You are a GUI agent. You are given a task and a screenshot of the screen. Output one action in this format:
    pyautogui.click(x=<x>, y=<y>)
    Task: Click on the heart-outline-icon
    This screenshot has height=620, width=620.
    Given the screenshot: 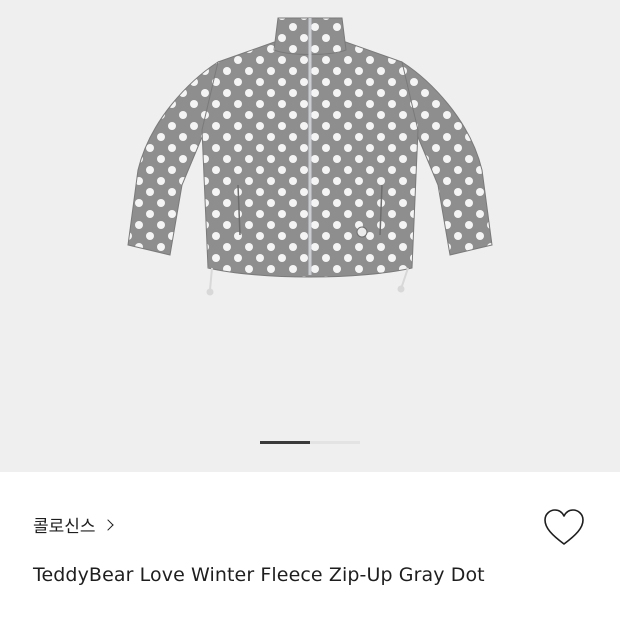 What is the action you would take?
    pyautogui.click(x=564, y=528)
    